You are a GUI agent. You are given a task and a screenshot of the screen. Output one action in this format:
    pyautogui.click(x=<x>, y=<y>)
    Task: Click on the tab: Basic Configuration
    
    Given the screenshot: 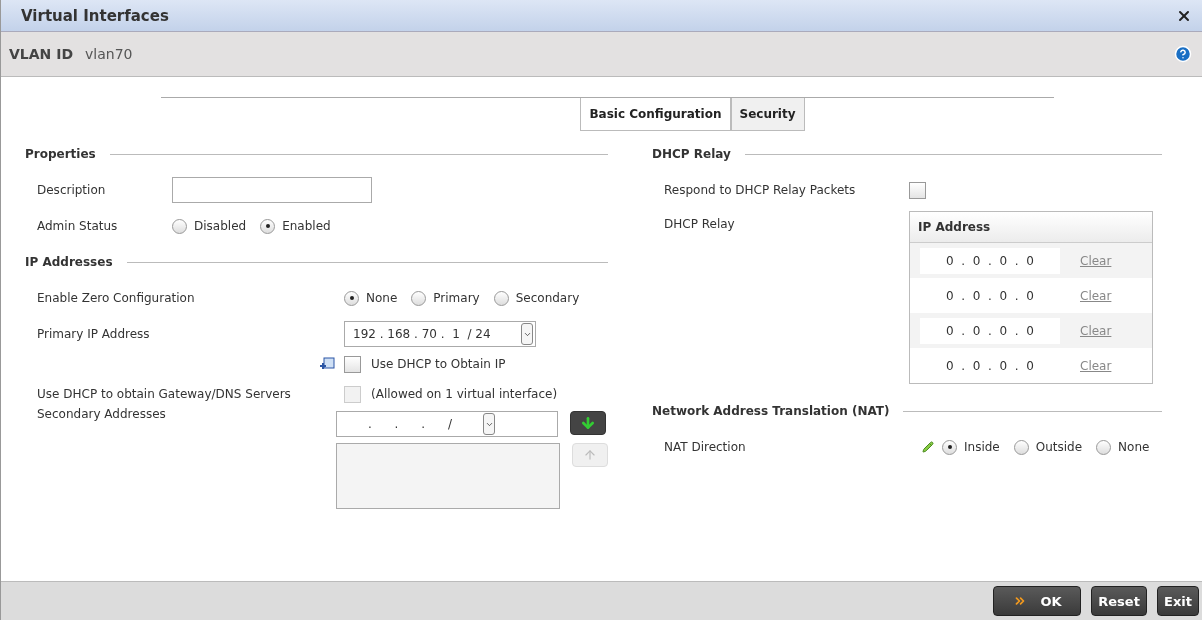 What is the action you would take?
    pyautogui.click(x=655, y=114)
    